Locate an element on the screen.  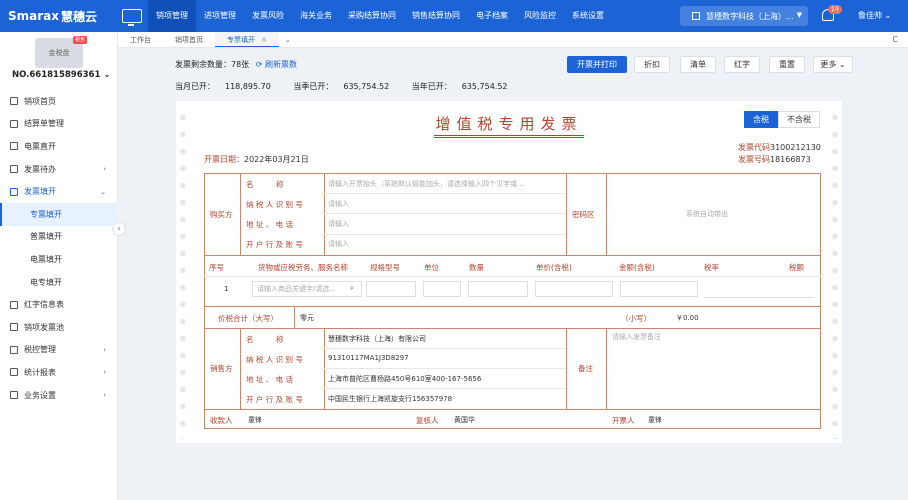
logo-text-mid: ax is located at coordinates (51, 16).